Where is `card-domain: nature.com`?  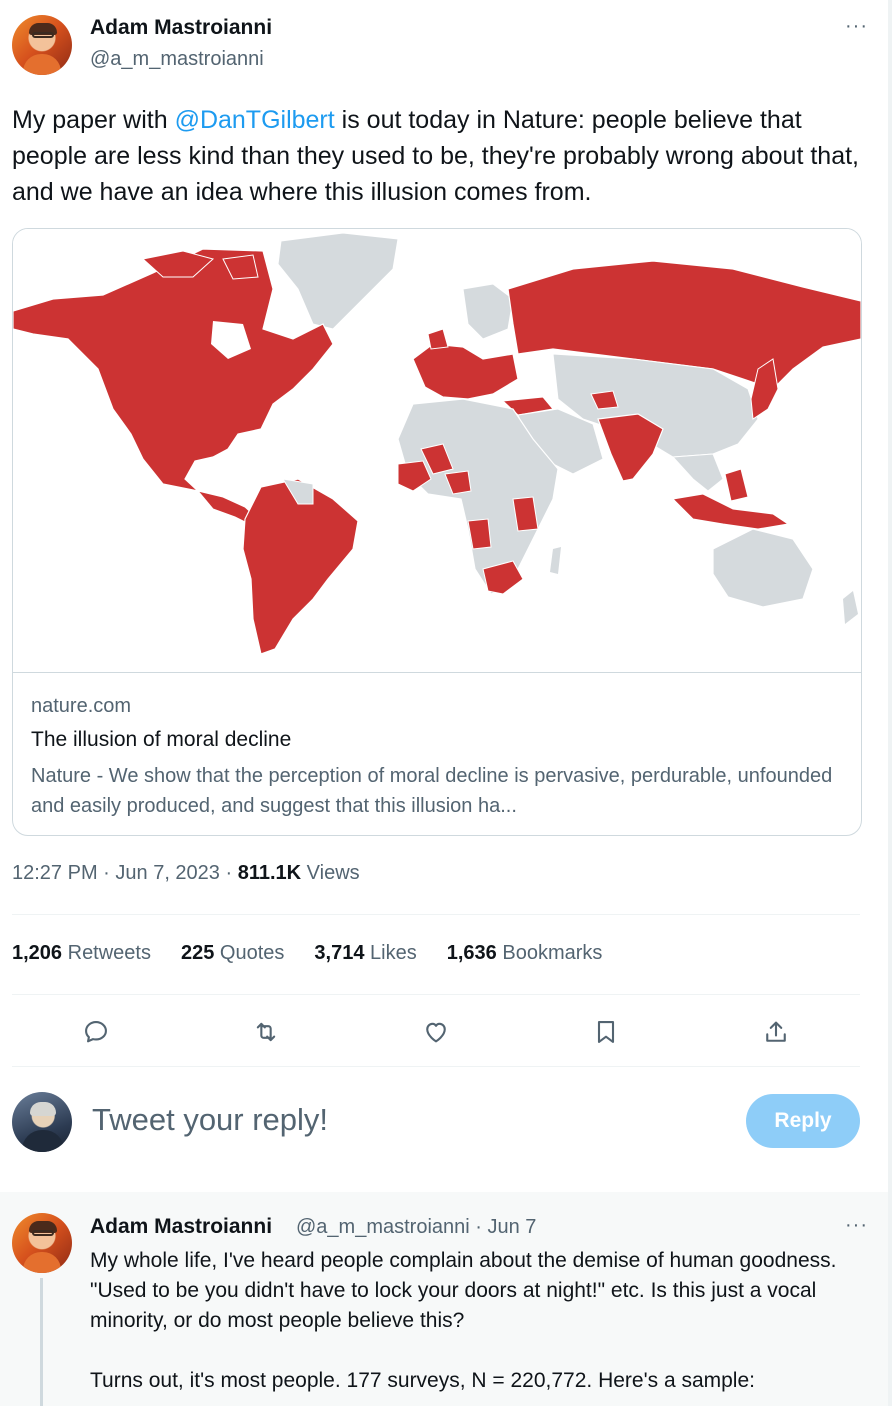 card-domain: nature.com is located at coordinates (81, 706).